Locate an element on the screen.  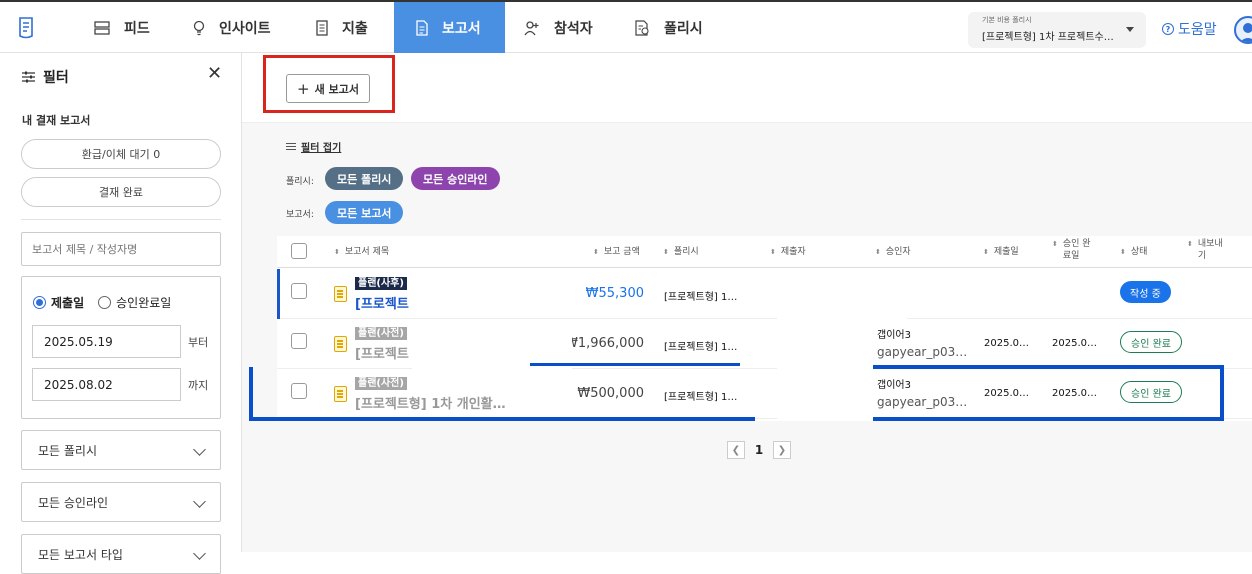
help-circle-icon: ? is located at coordinates (1168, 29).